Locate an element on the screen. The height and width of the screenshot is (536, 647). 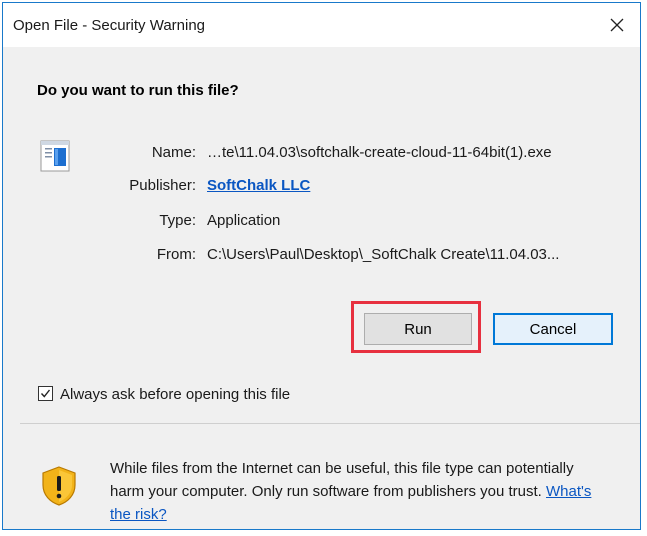
close-button is located at coordinates (617, 25).